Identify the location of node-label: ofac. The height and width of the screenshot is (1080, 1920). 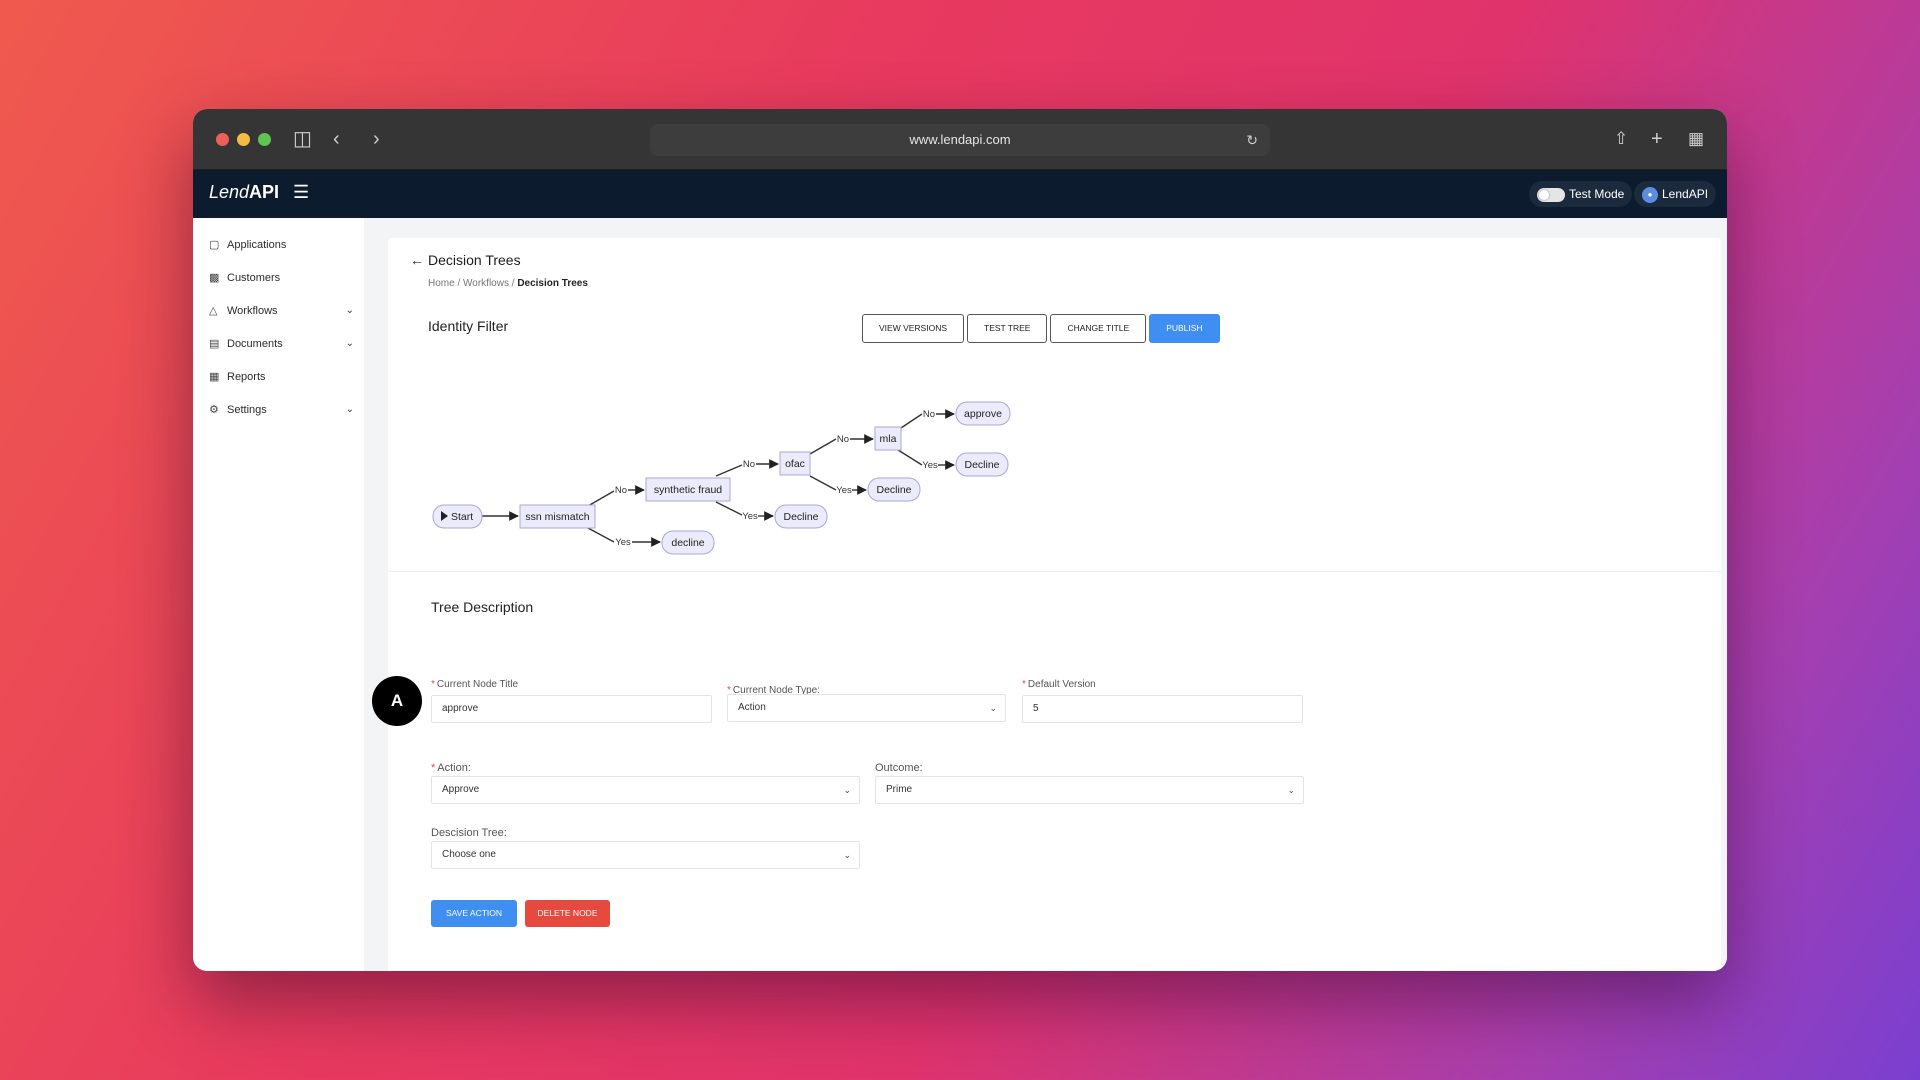
(795, 464).